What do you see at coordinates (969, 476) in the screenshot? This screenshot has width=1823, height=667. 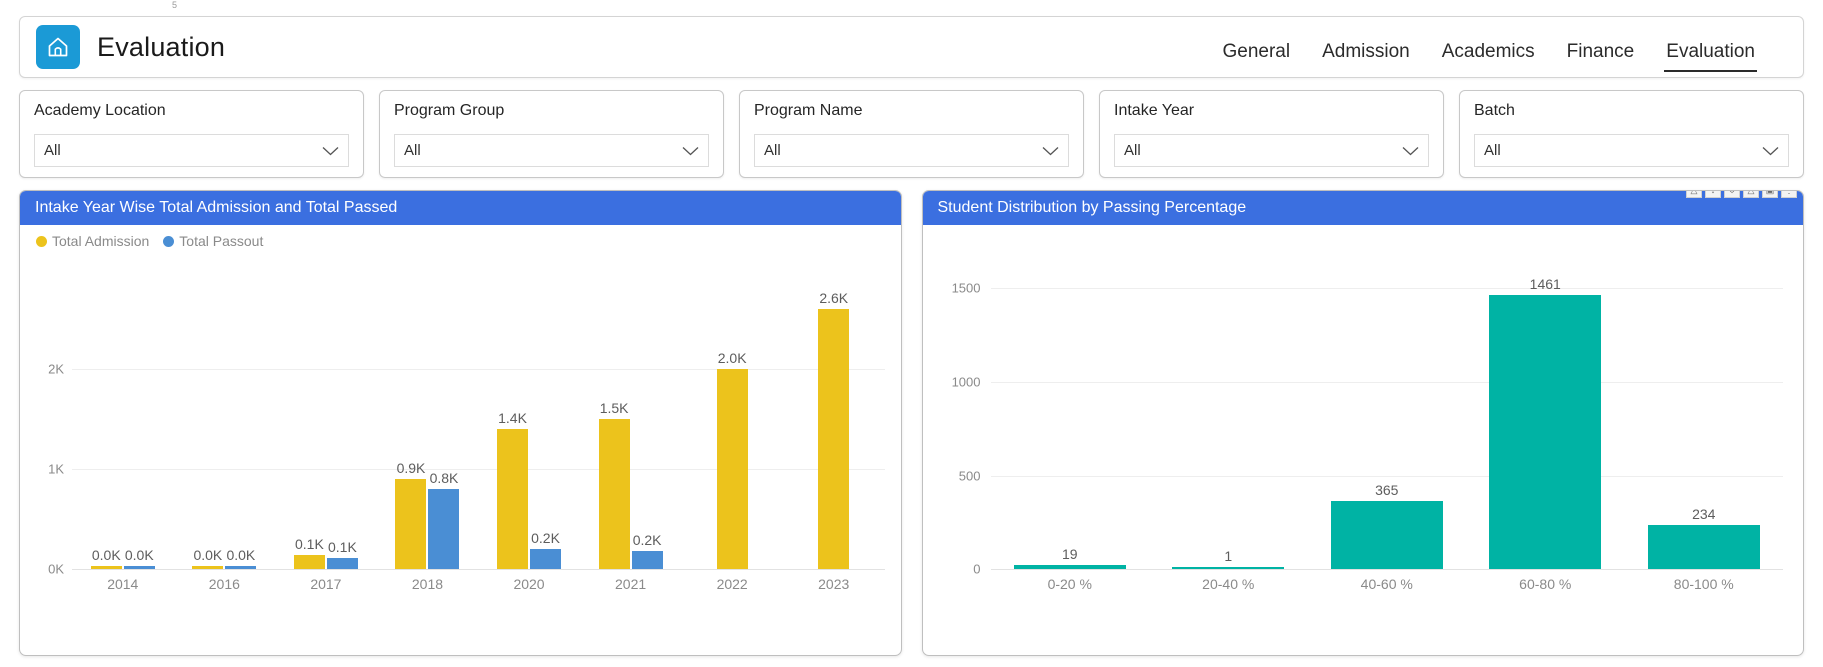 I see `y-tick-label: 500` at bounding box center [969, 476].